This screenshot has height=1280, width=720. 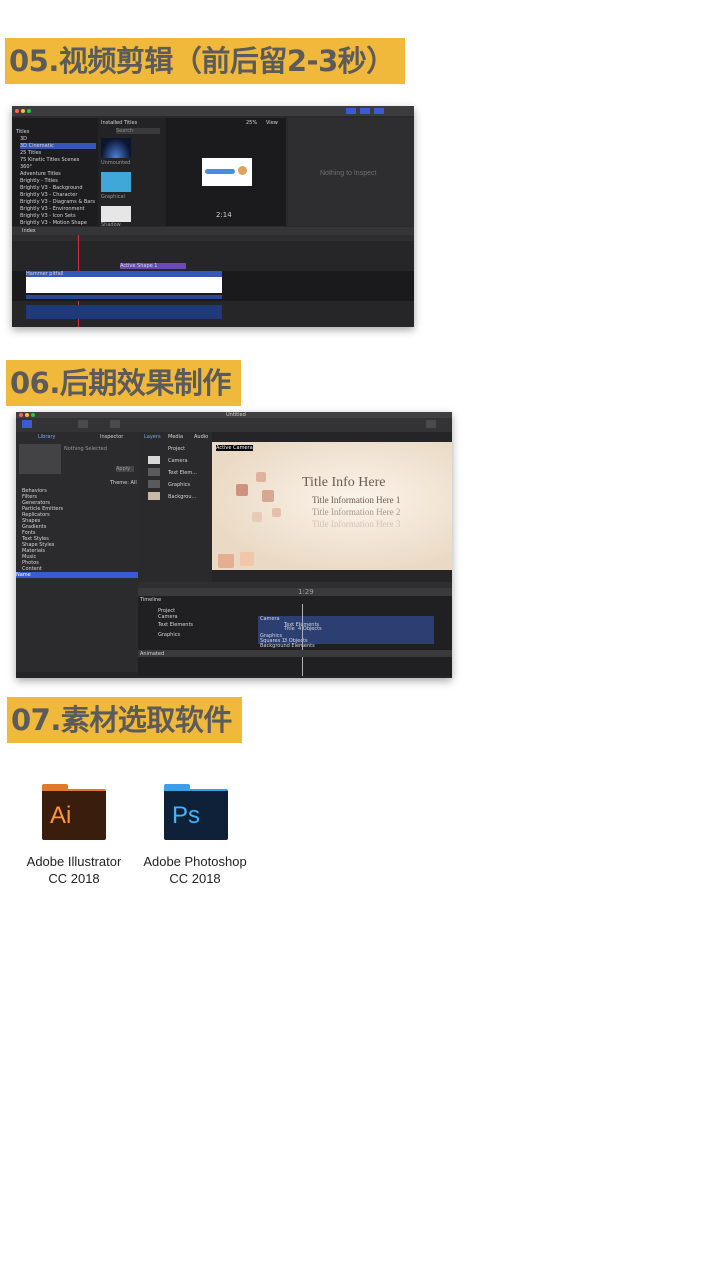 I want to click on library-item: 3D, so click(x=23, y=139).